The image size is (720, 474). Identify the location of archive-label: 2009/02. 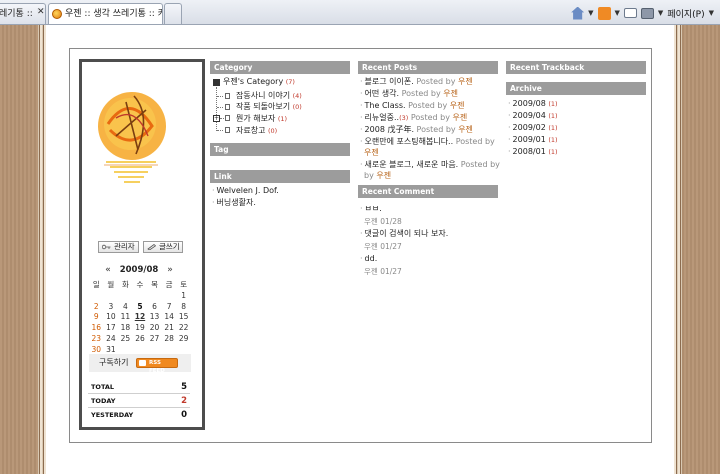
(529, 127).